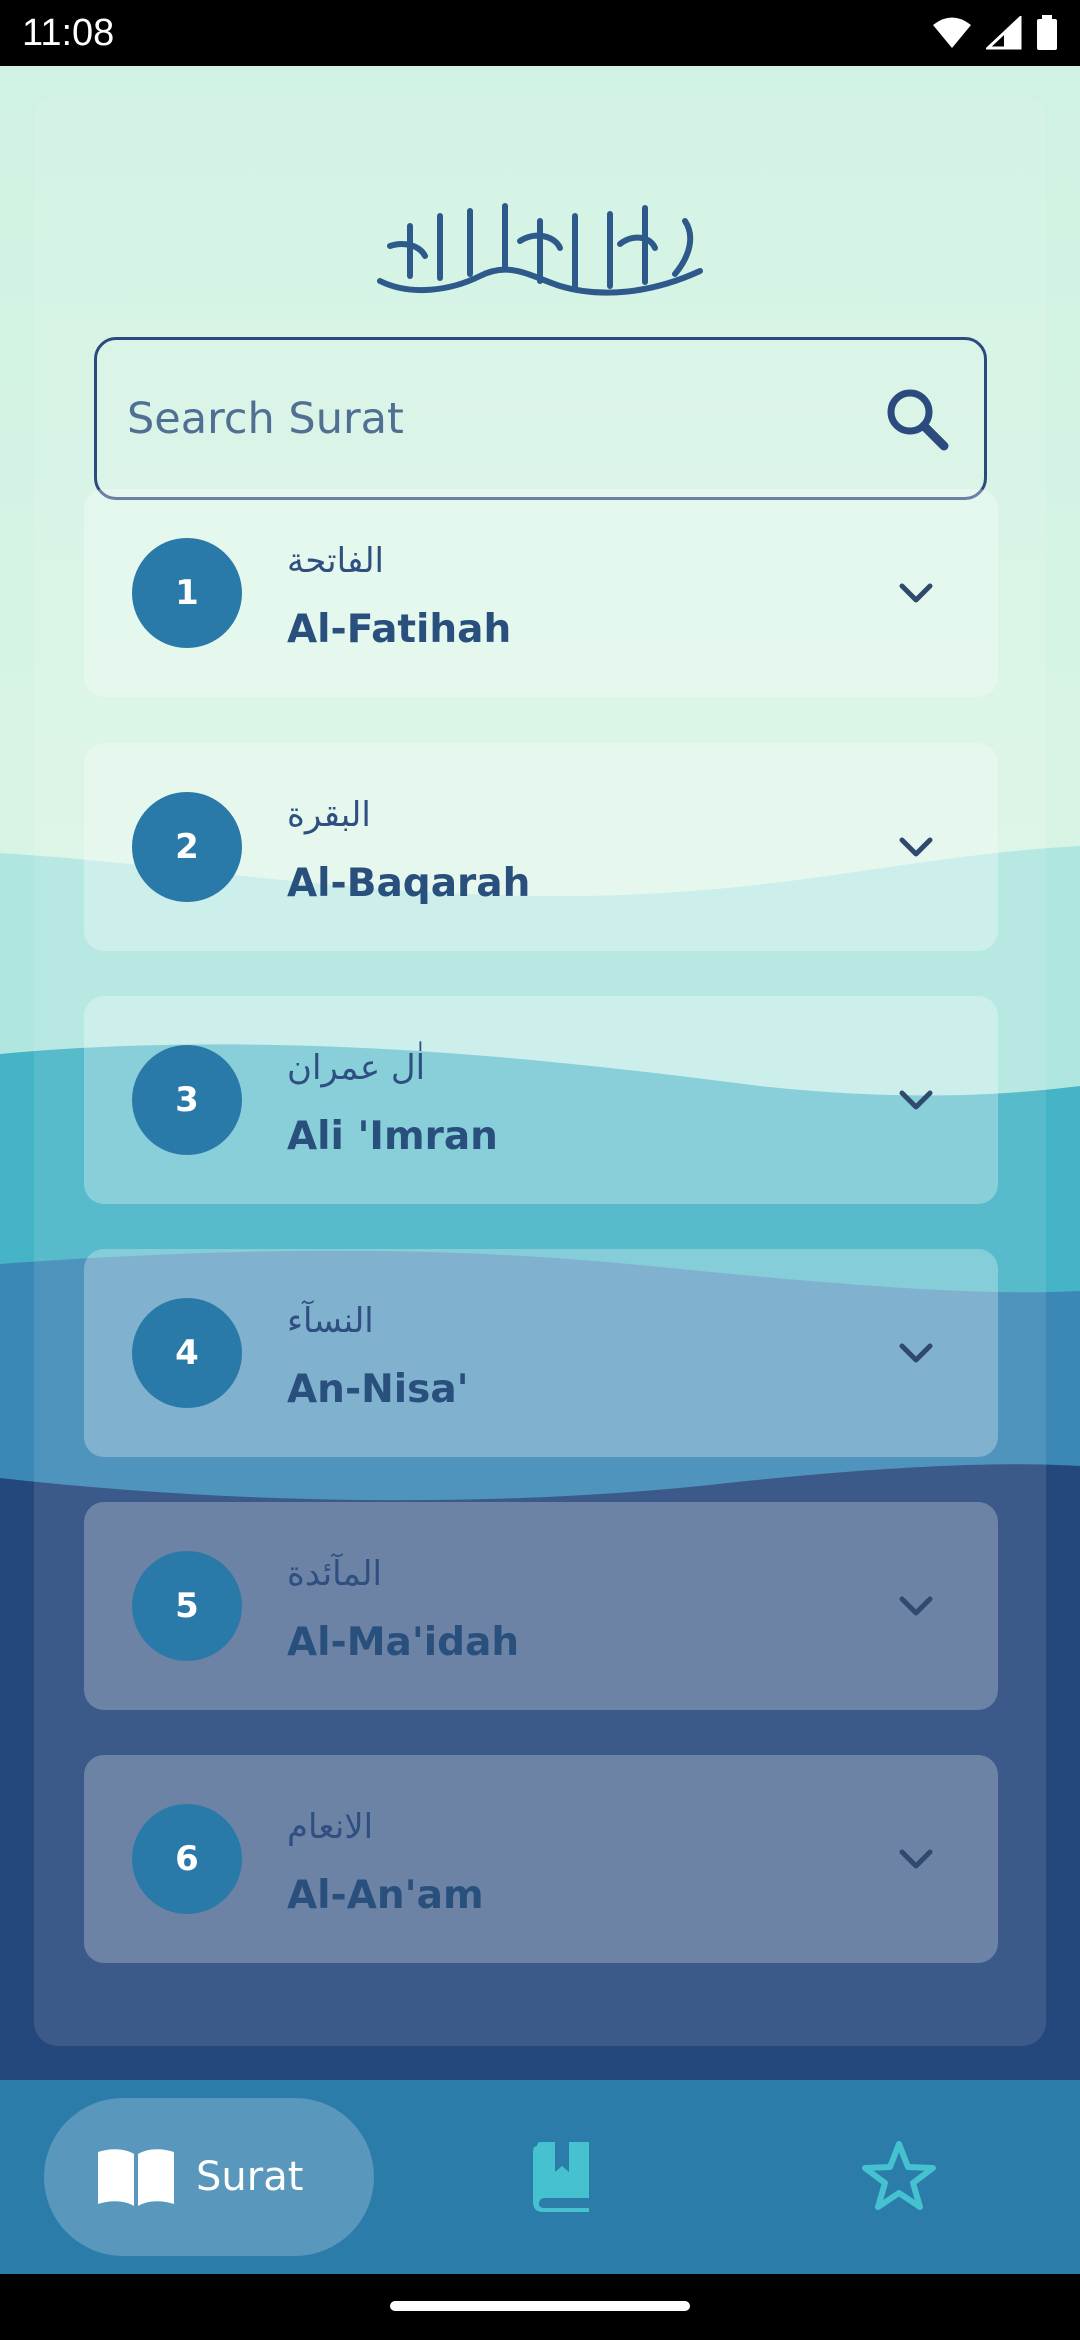  Describe the element at coordinates (541, 1859) in the screenshot. I see `surah-card: 6 الانعام Al-An'am` at that location.